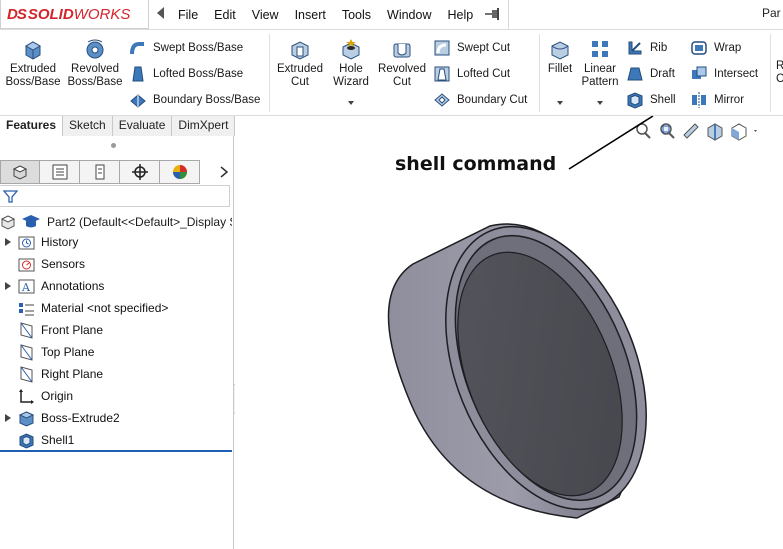 The height and width of the screenshot is (549, 783). I want to click on tab-dimxpert: DimXpert, so click(204, 126).